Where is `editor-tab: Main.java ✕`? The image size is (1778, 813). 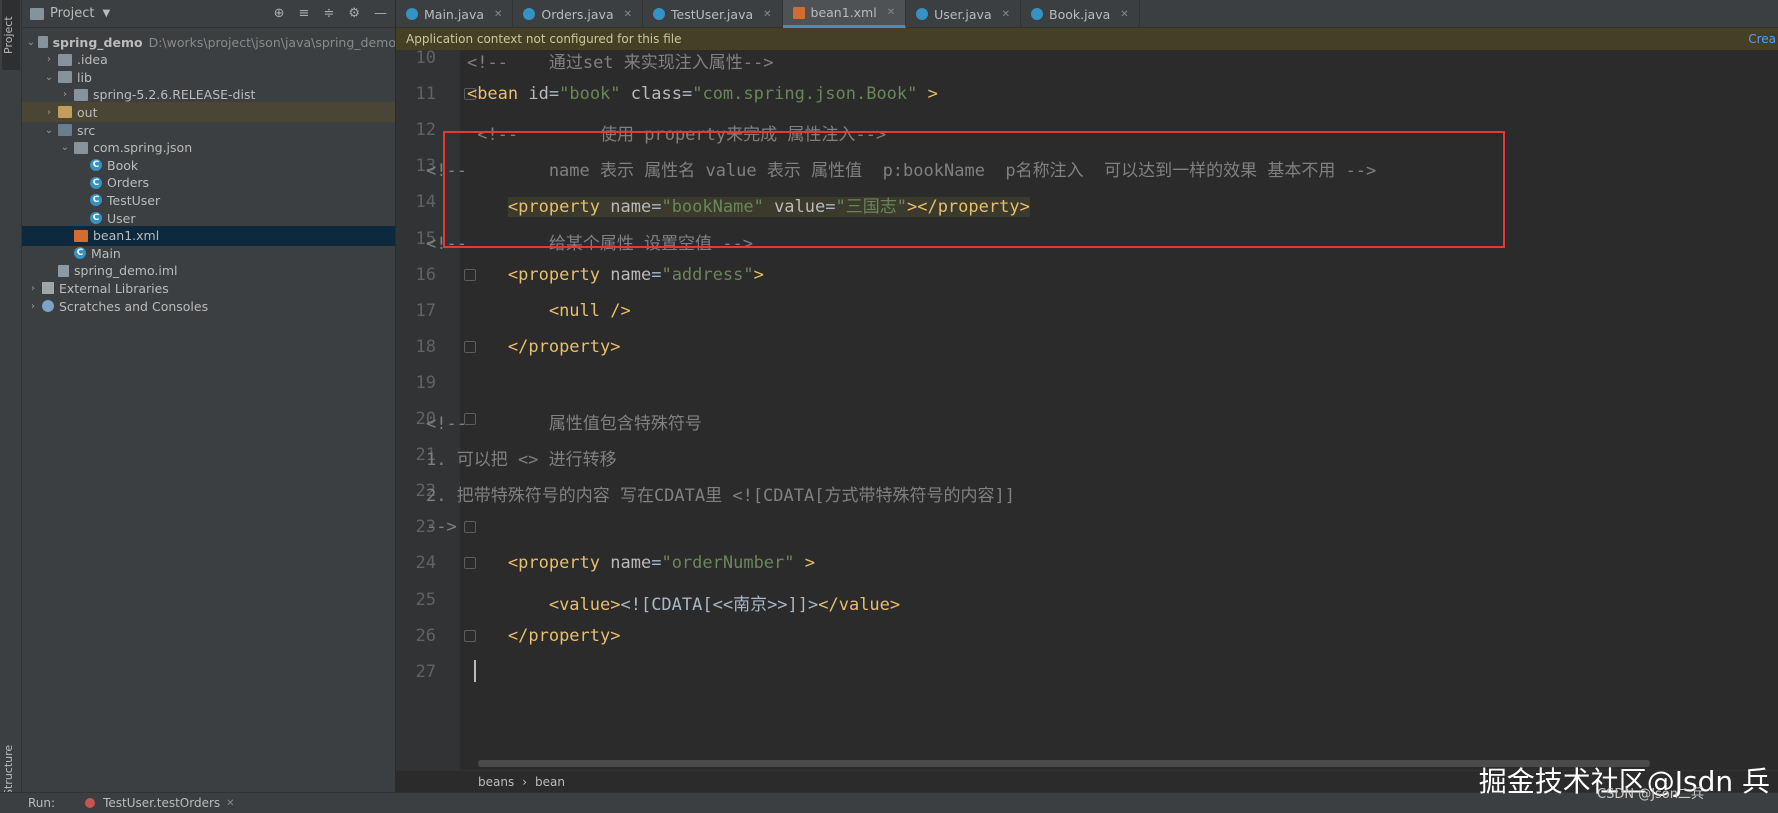
editor-tab: Main.java ✕ is located at coordinates (455, 14).